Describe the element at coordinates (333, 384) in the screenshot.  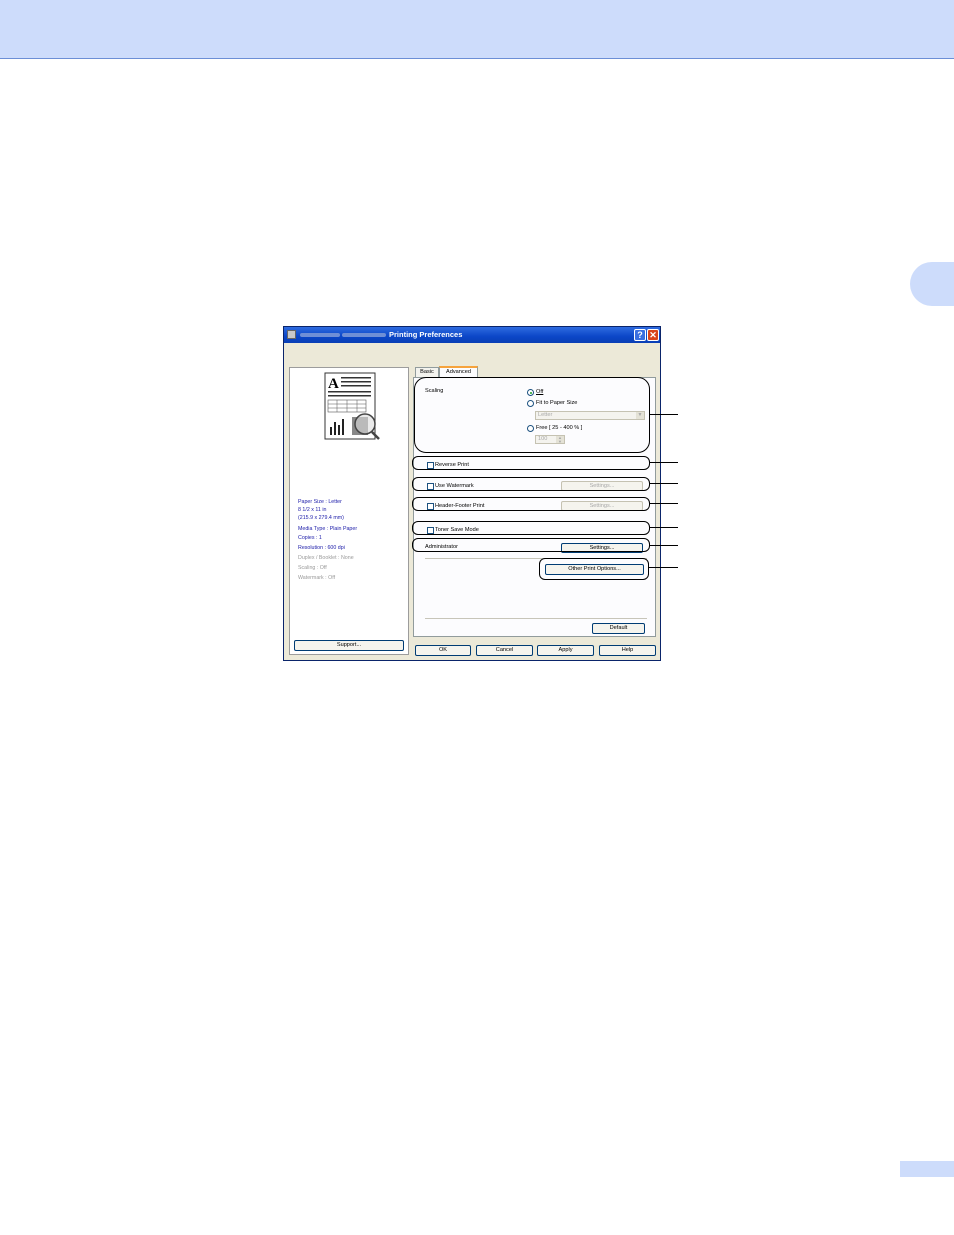
I see `svg-text: A` at that location.